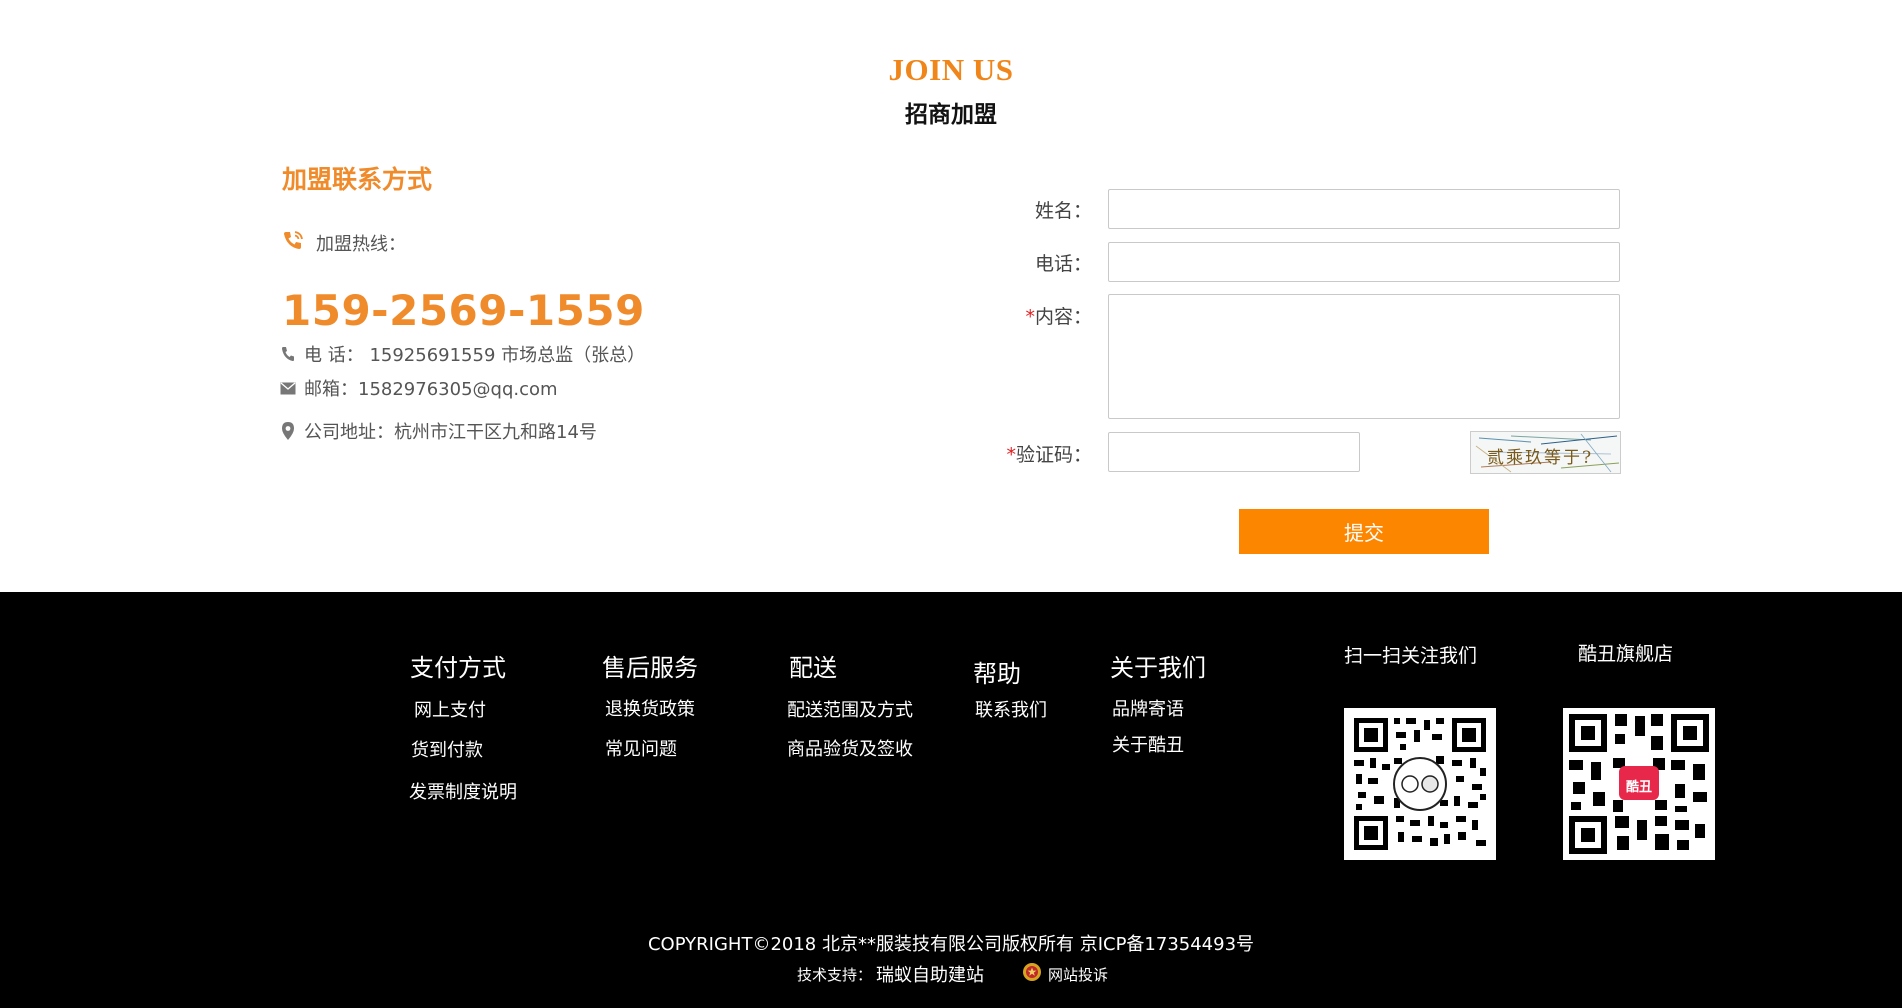 This screenshot has height=1008, width=1902. Describe the element at coordinates (450, 432) in the screenshot. I see `address-info-text: 公司地址：杭州市江干区九和路14号` at that location.